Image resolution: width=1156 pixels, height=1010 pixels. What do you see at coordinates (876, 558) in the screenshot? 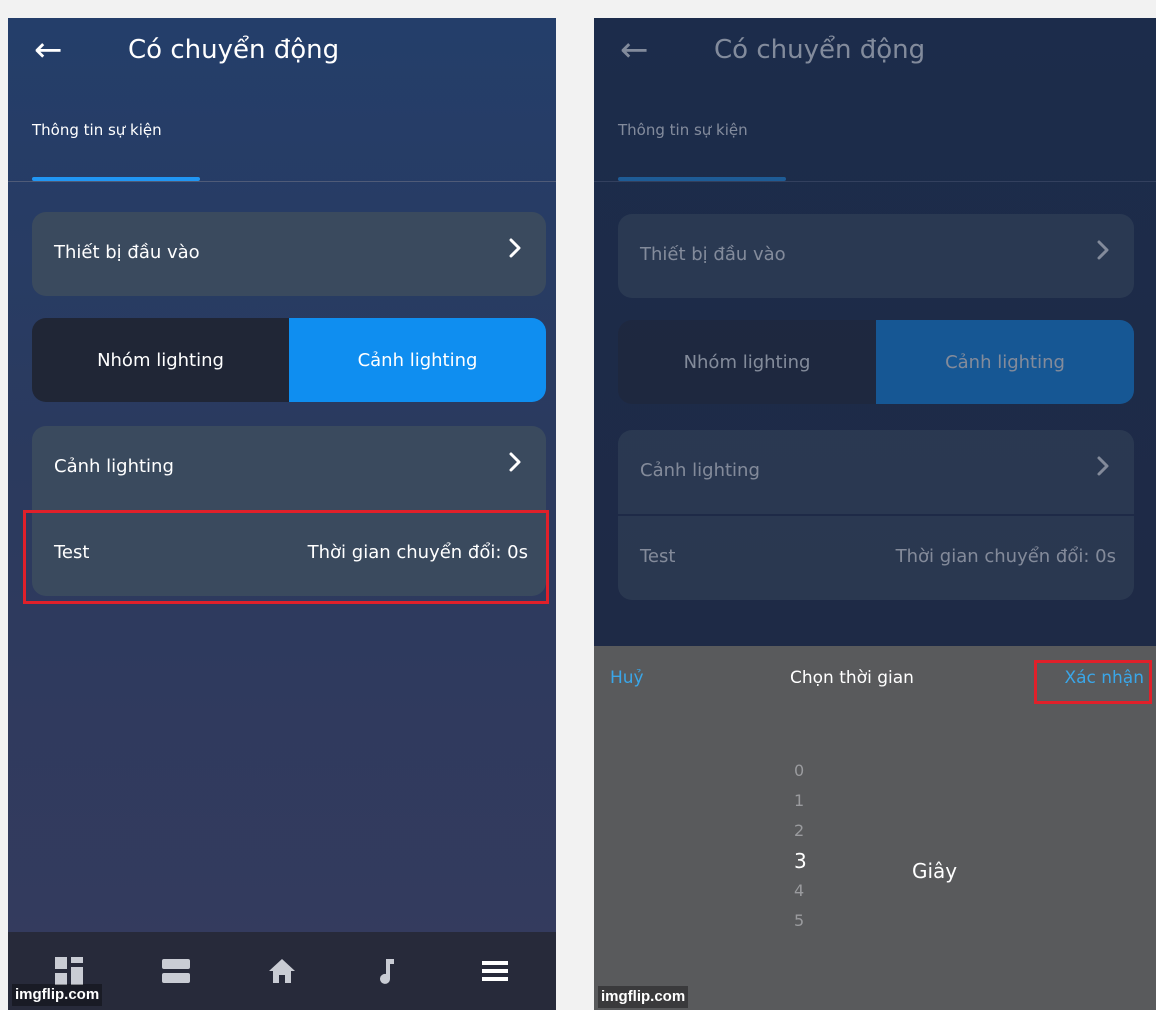
I see `test-row: Test Thời gian chuyển đổi: 0s` at bounding box center [876, 558].